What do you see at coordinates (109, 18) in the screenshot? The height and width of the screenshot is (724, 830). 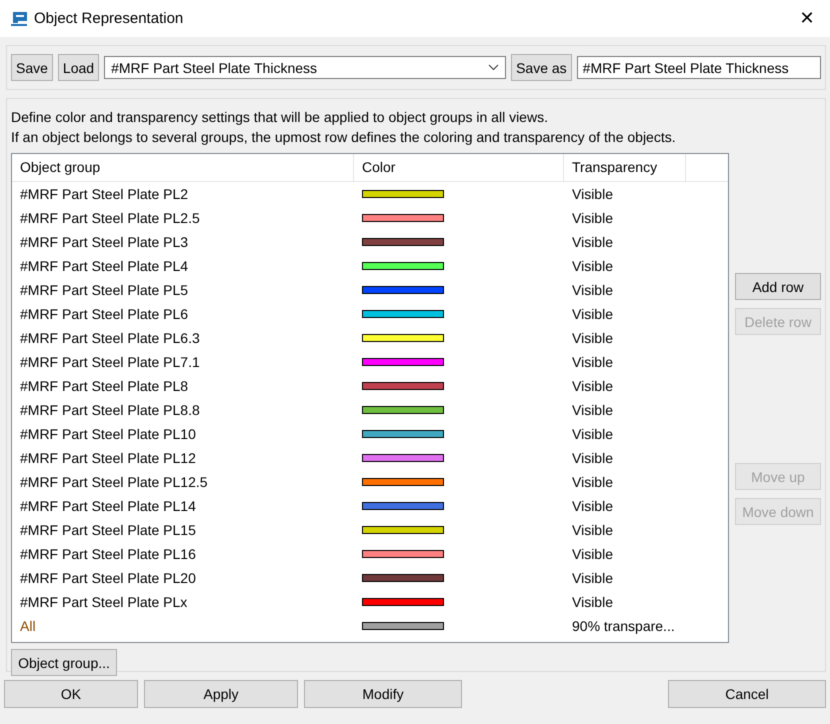 I see `window-title: Object Representation` at bounding box center [109, 18].